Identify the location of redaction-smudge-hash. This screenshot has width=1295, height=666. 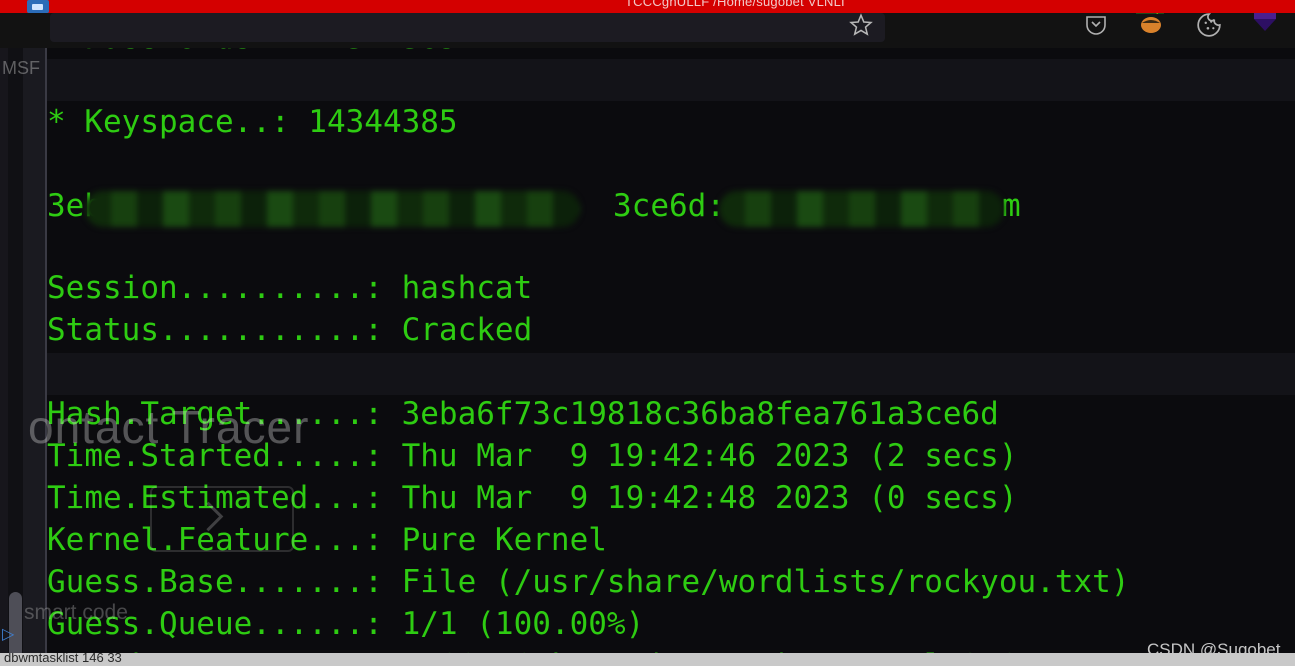
(332, 209).